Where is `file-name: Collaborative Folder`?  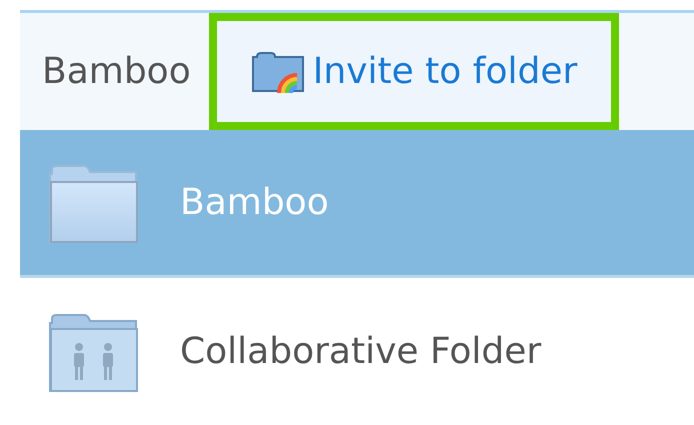
file-name: Collaborative Folder is located at coordinates (361, 352).